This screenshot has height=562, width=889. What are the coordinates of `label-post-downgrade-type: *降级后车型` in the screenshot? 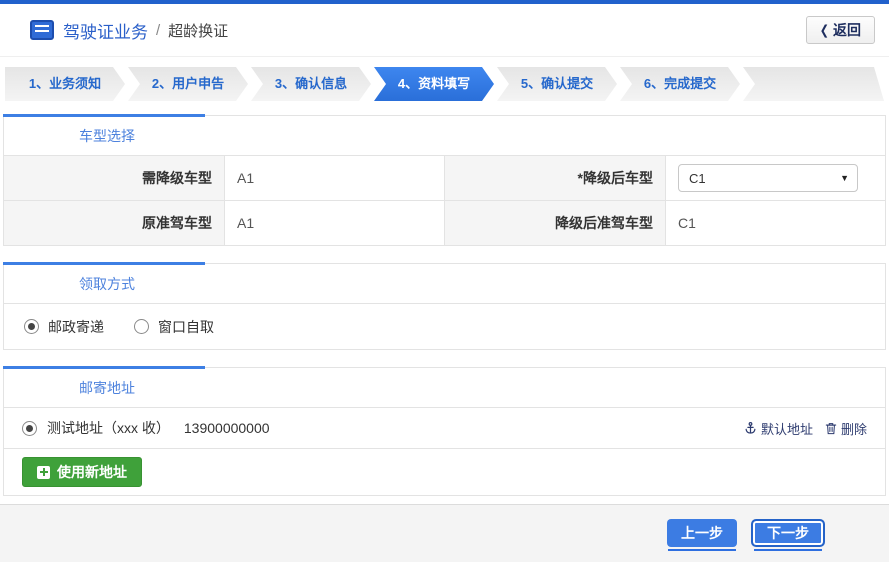 It's located at (555, 178).